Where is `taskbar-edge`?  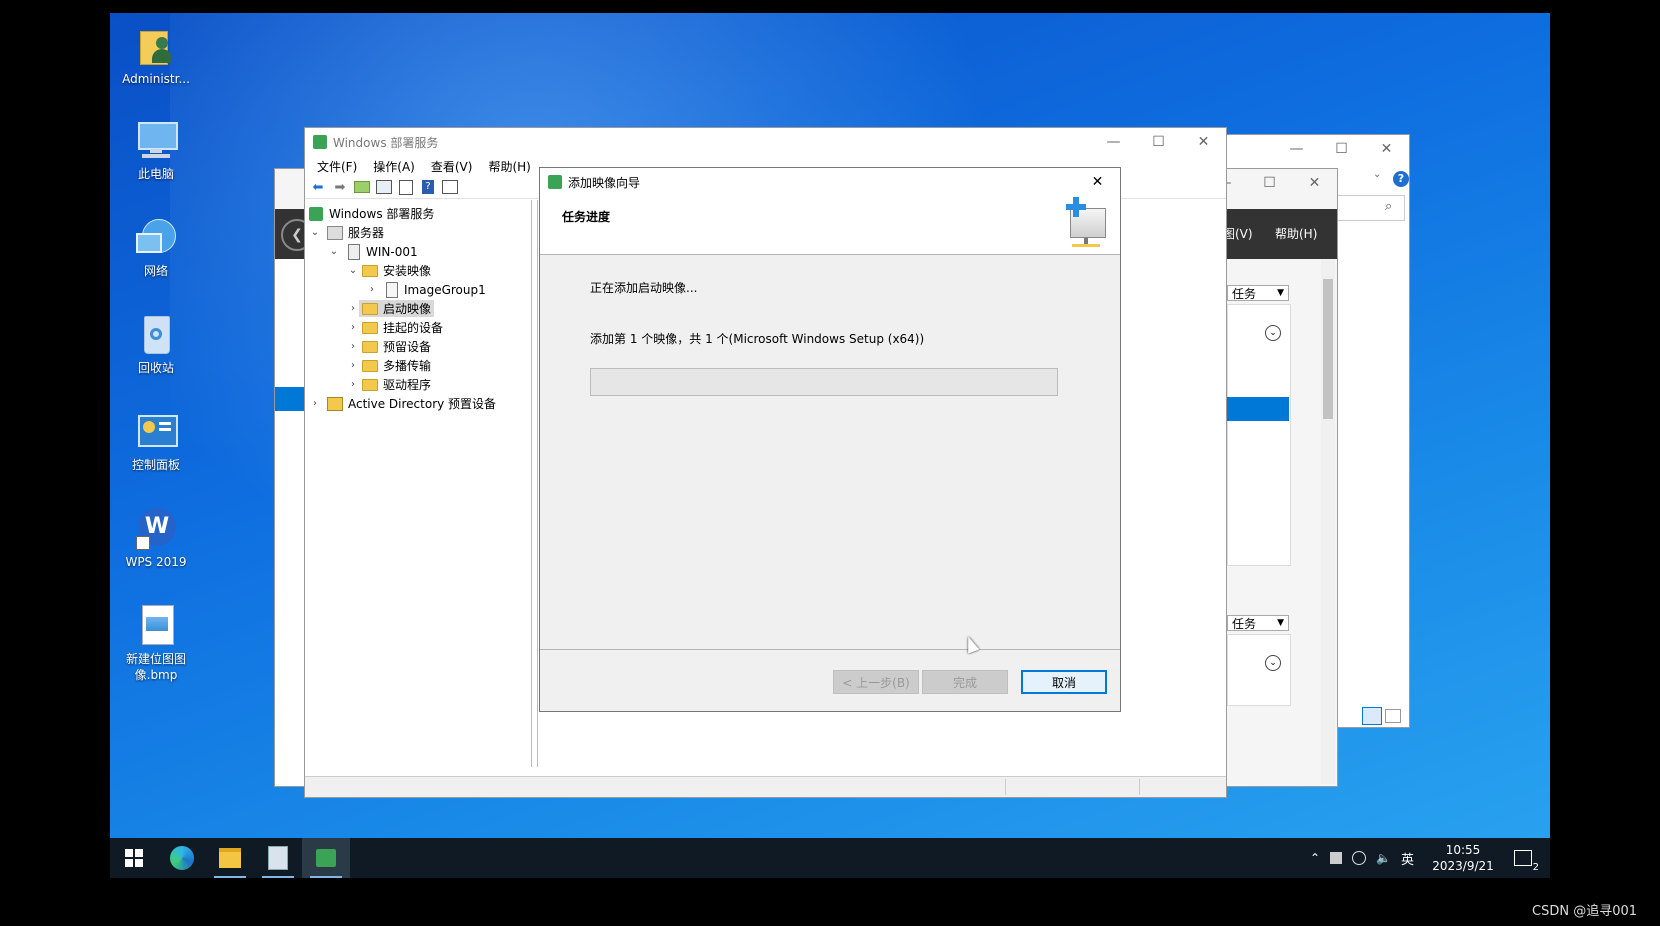
taskbar-edge is located at coordinates (182, 858).